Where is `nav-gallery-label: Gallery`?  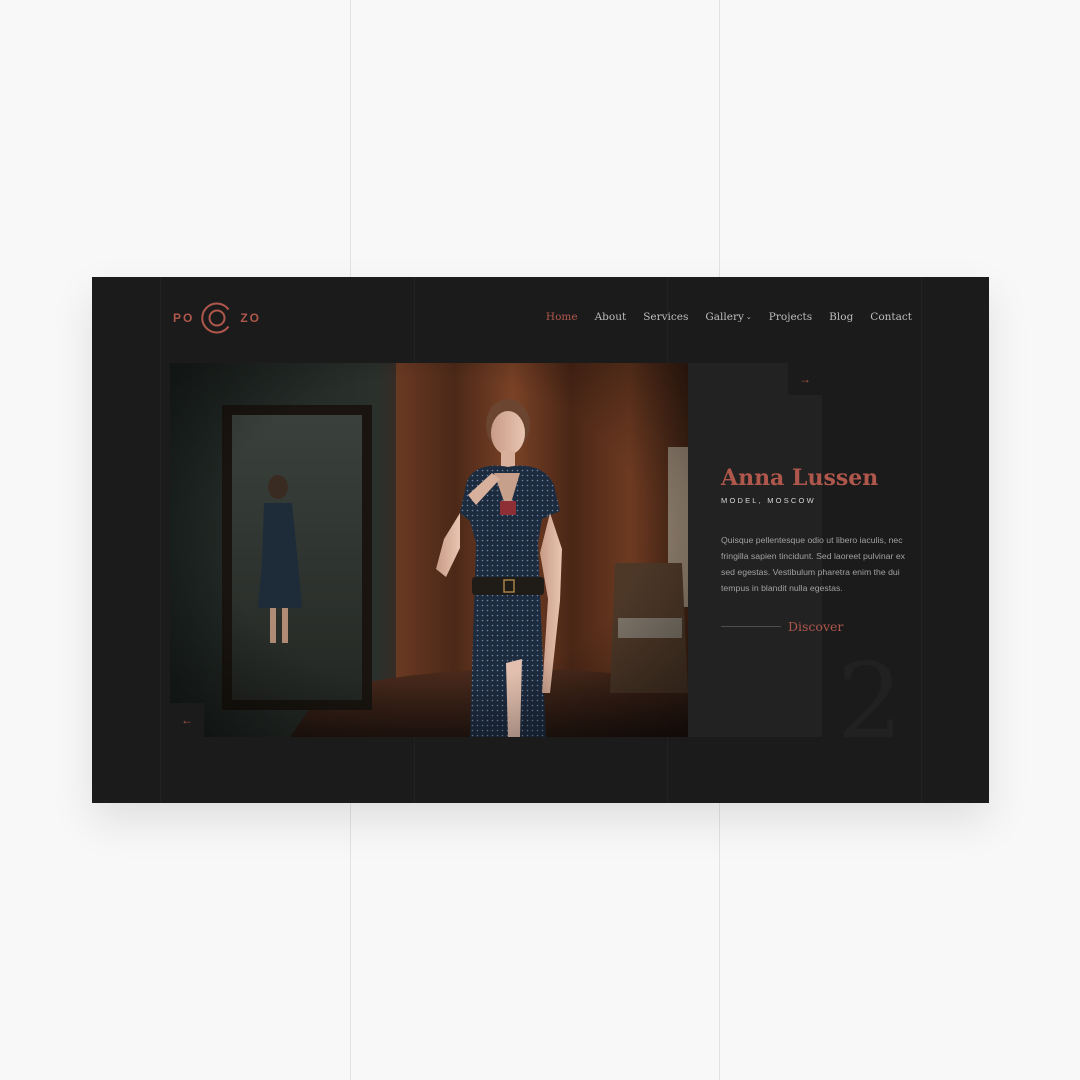 nav-gallery-label: Gallery is located at coordinates (724, 317).